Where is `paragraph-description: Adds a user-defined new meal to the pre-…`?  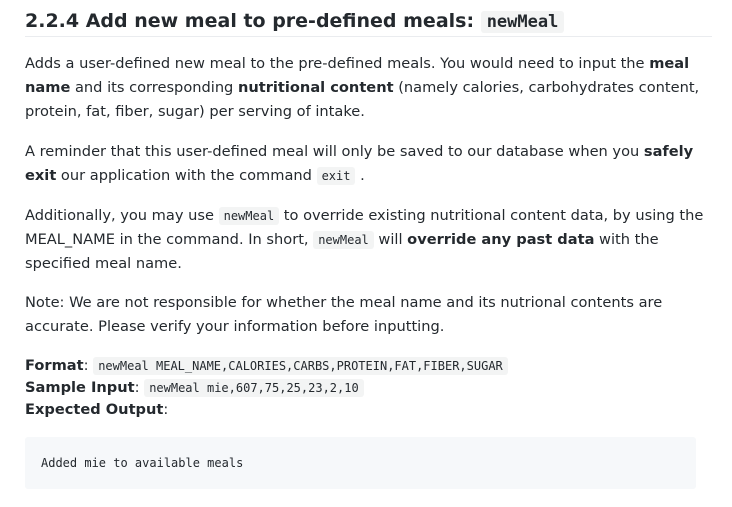
paragraph-description: Adds a user-defined new meal to the pre-… is located at coordinates (368, 88).